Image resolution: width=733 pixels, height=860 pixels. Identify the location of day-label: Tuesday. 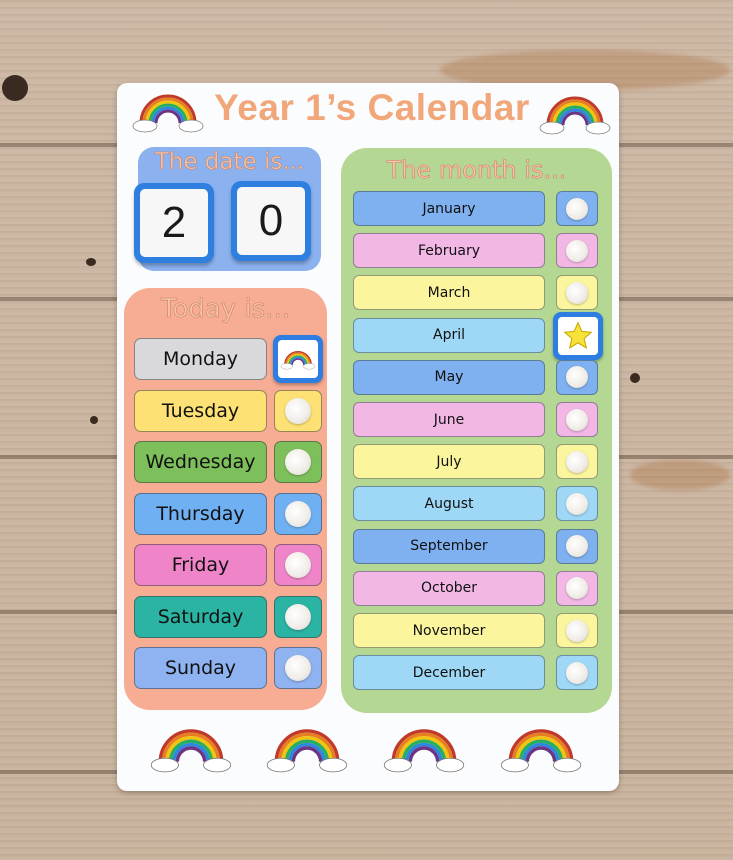
(200, 410).